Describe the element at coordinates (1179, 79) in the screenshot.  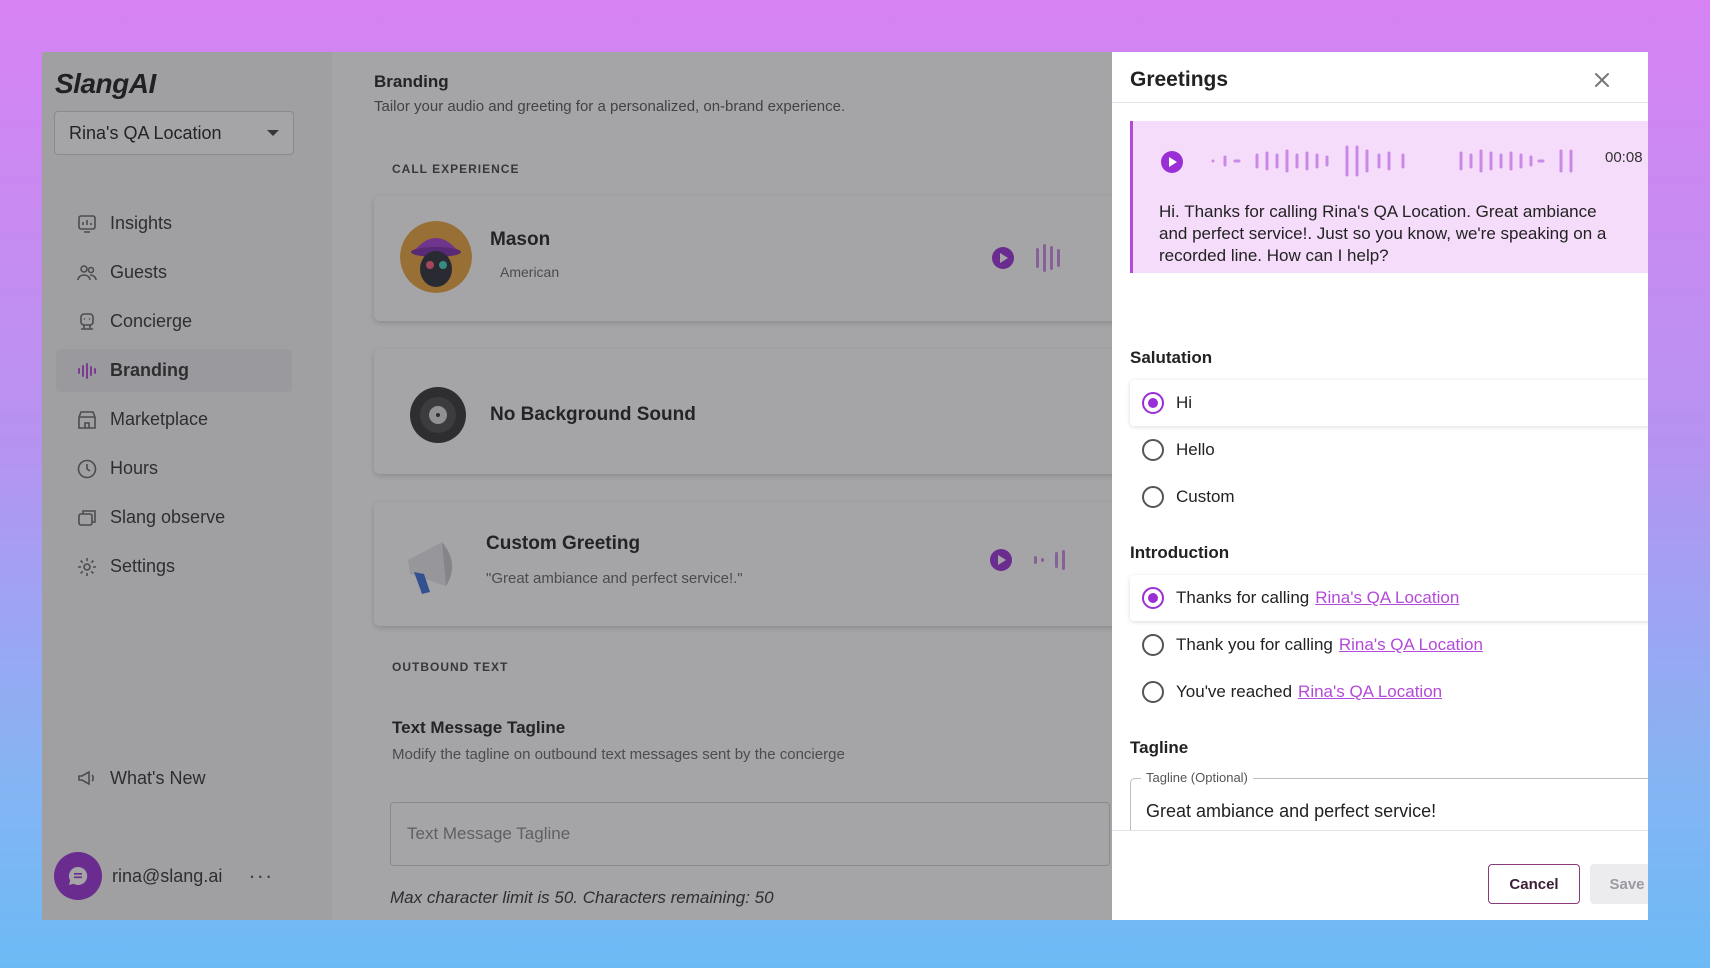
I see `panel-title: Greetings` at that location.